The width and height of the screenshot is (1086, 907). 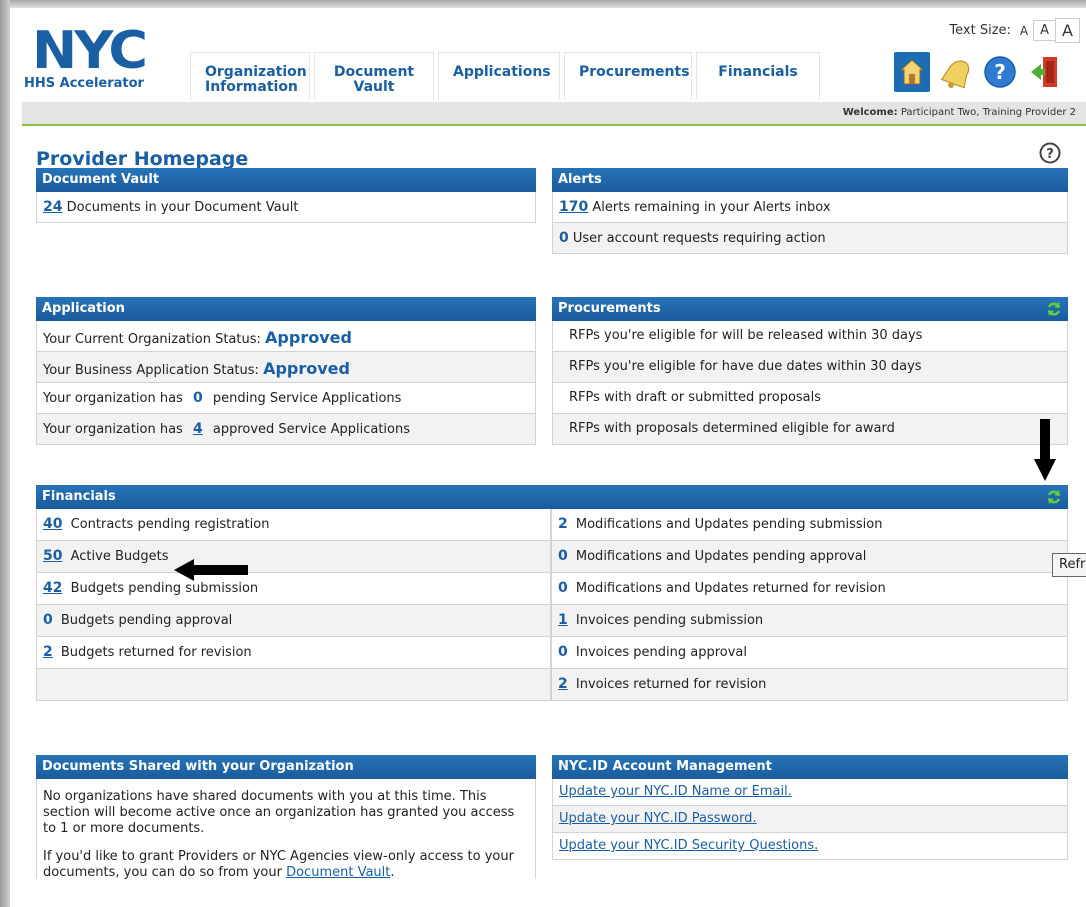 What do you see at coordinates (543, 4) in the screenshot?
I see `frame-top-shadow` at bounding box center [543, 4].